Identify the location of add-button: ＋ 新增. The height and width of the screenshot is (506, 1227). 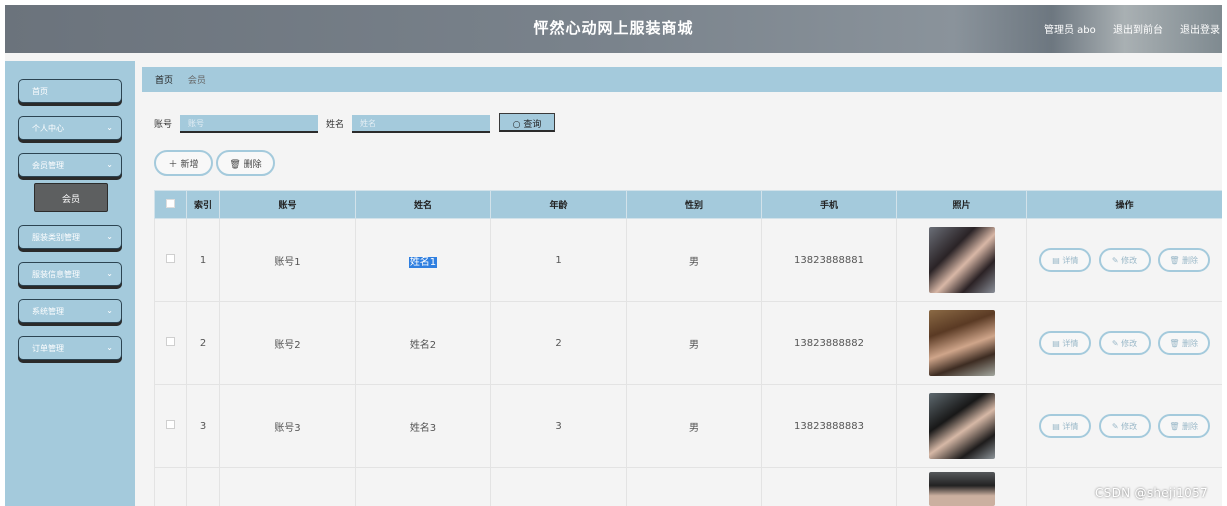
(183, 163).